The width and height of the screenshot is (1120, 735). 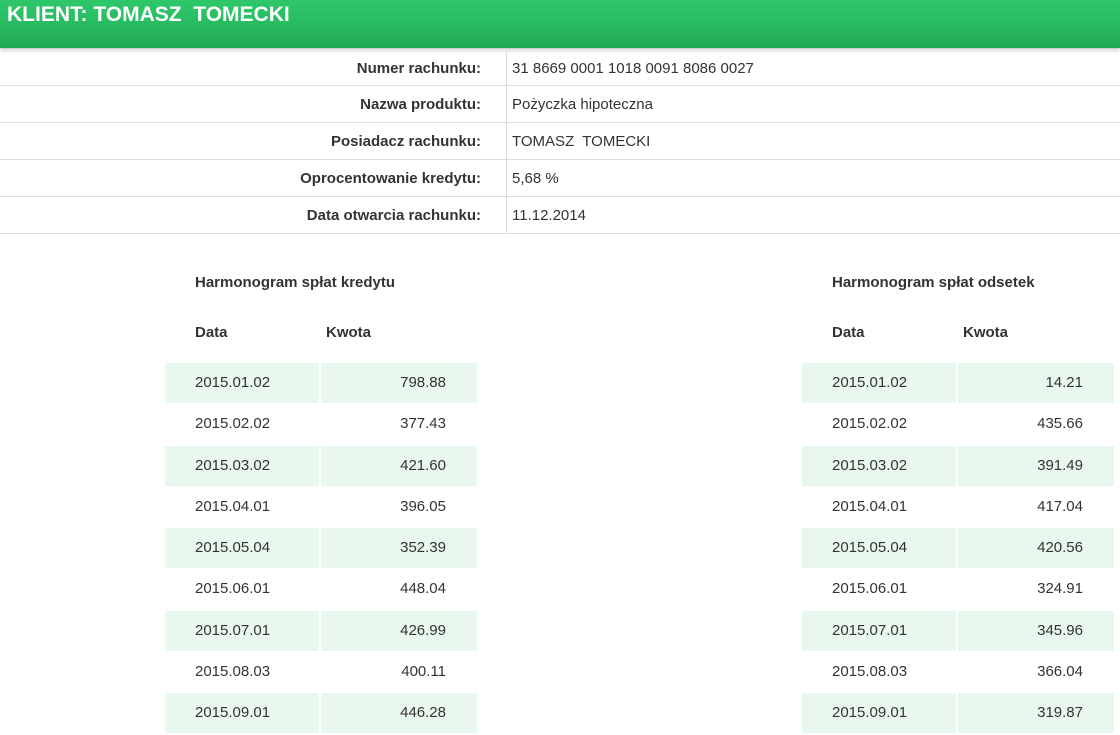 What do you see at coordinates (1060, 424) in the screenshot?
I see `row-amount: 435.66` at bounding box center [1060, 424].